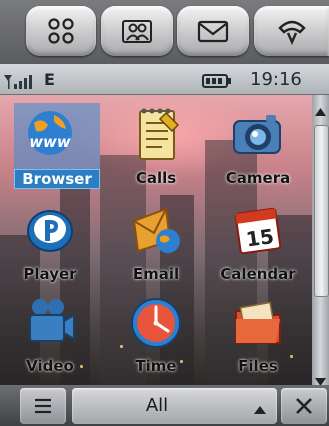 This screenshot has width=329, height=426. What do you see at coordinates (157, 405) in the screenshot?
I see `filter-label: All` at bounding box center [157, 405].